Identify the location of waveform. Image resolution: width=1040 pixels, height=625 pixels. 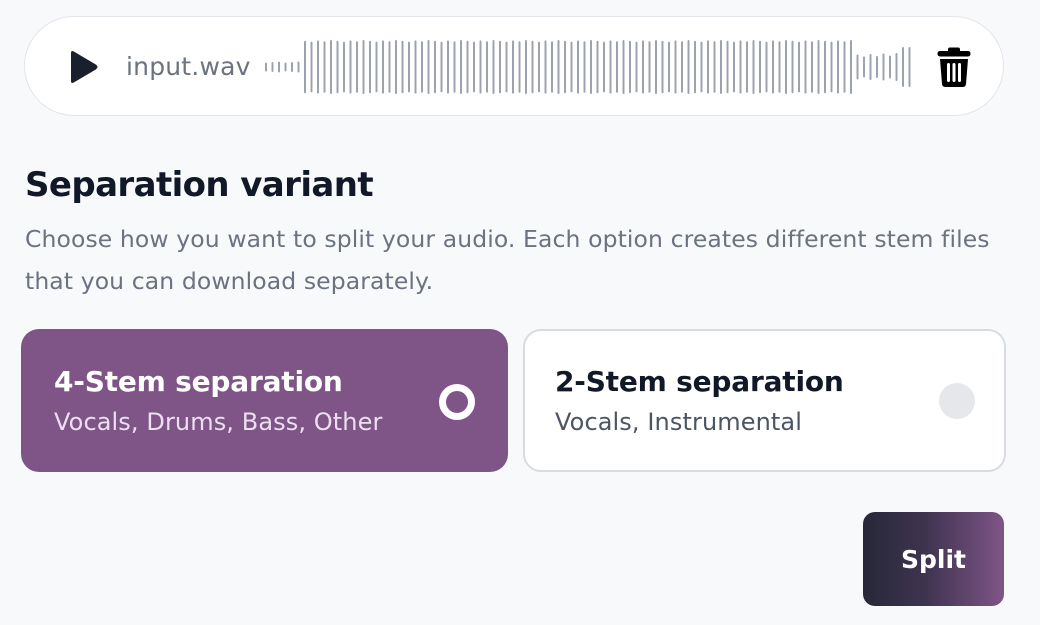
(589, 67).